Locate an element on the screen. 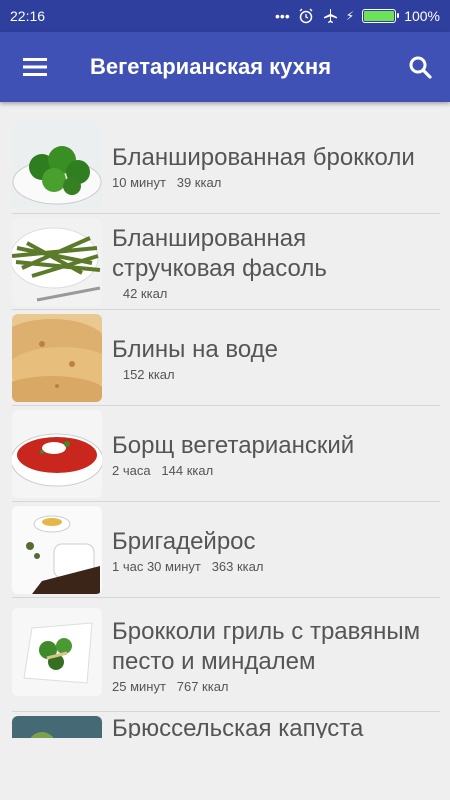 This screenshot has width=450, height=800. recipe-item: Бланшированная брокколи 10 минут 39 ккал is located at coordinates (226, 166).